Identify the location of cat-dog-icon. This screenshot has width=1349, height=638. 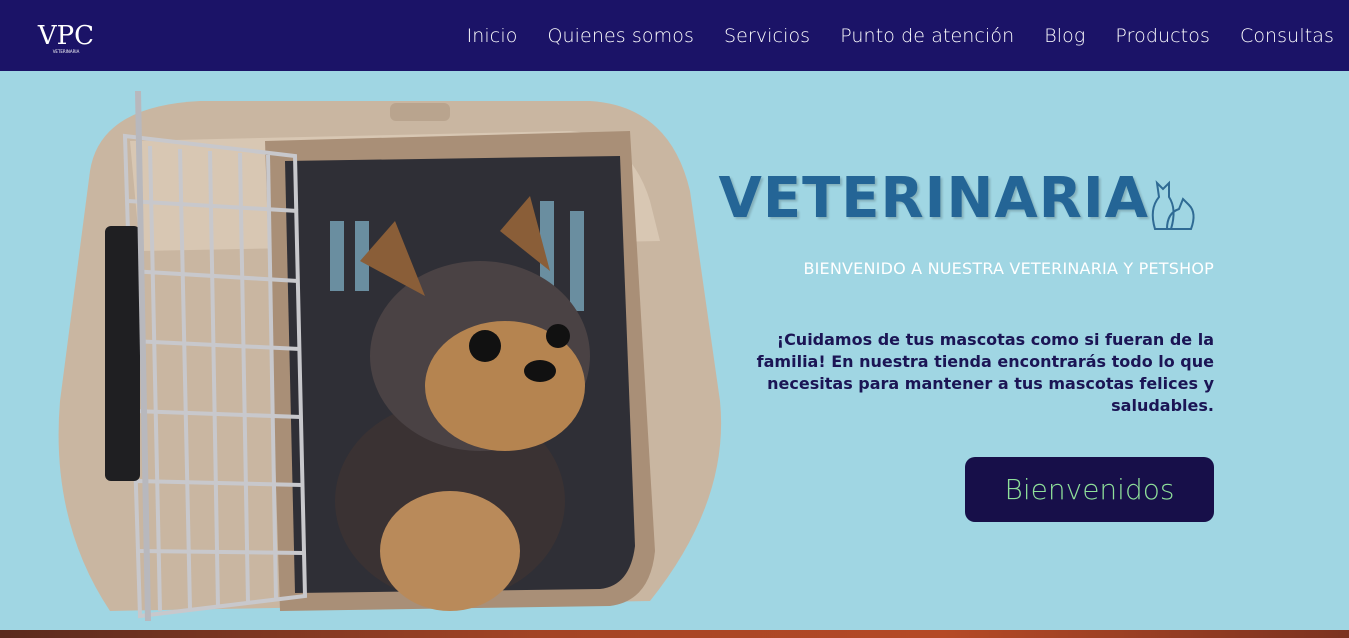
(1172, 201).